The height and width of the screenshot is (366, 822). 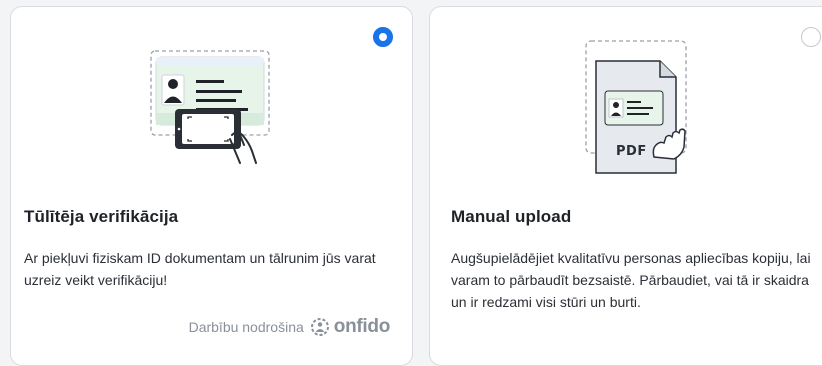 I want to click on pdf-label: PDF, so click(x=631, y=151).